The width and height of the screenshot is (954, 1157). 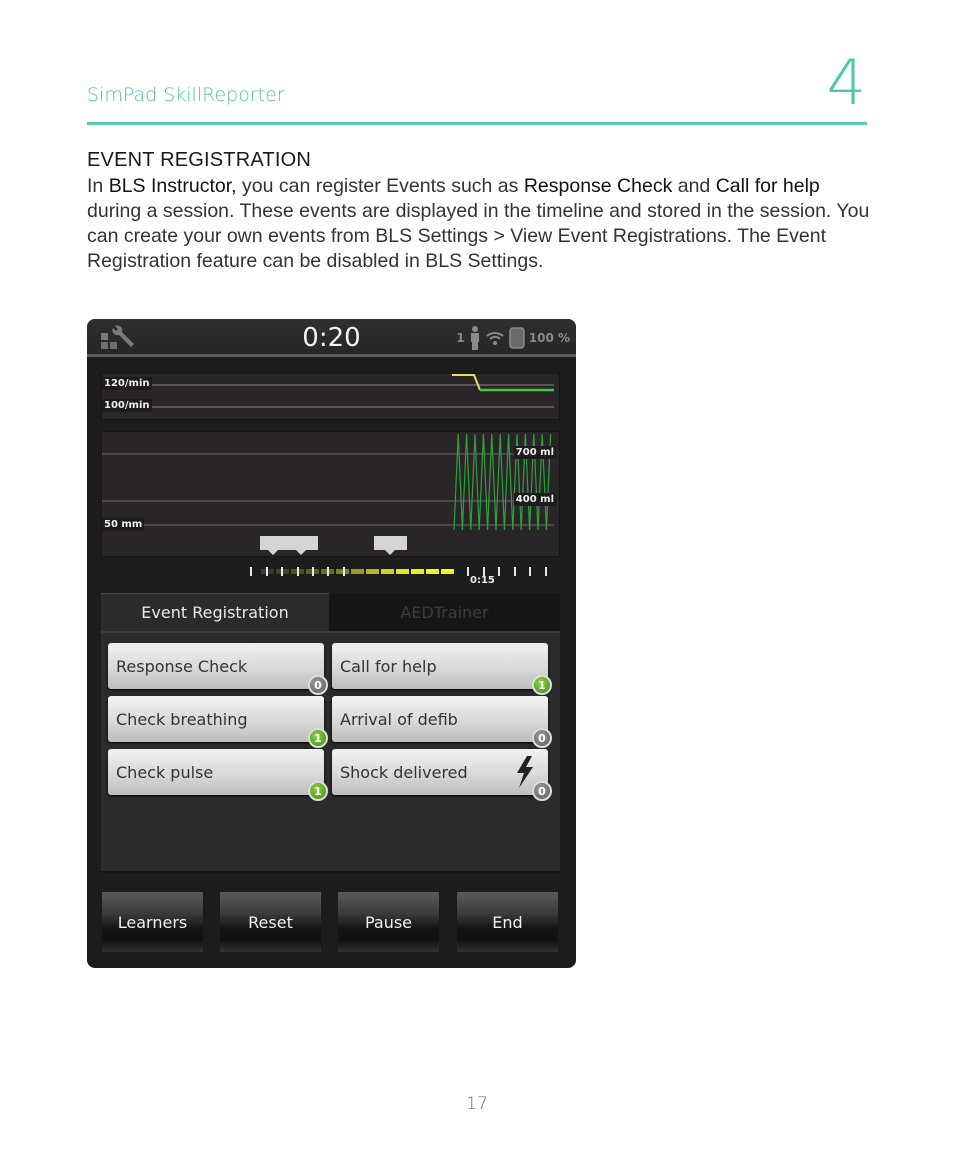 What do you see at coordinates (466, 382) in the screenshot?
I see `rate-line-yellow` at bounding box center [466, 382].